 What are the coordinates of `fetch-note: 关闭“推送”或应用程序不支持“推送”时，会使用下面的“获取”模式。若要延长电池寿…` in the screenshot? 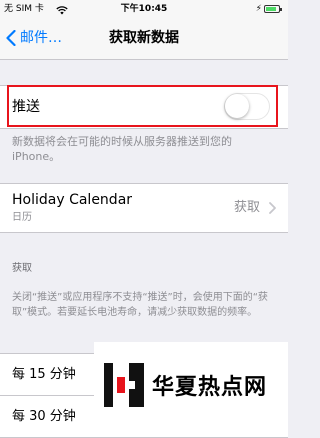 It's located at (140, 305).